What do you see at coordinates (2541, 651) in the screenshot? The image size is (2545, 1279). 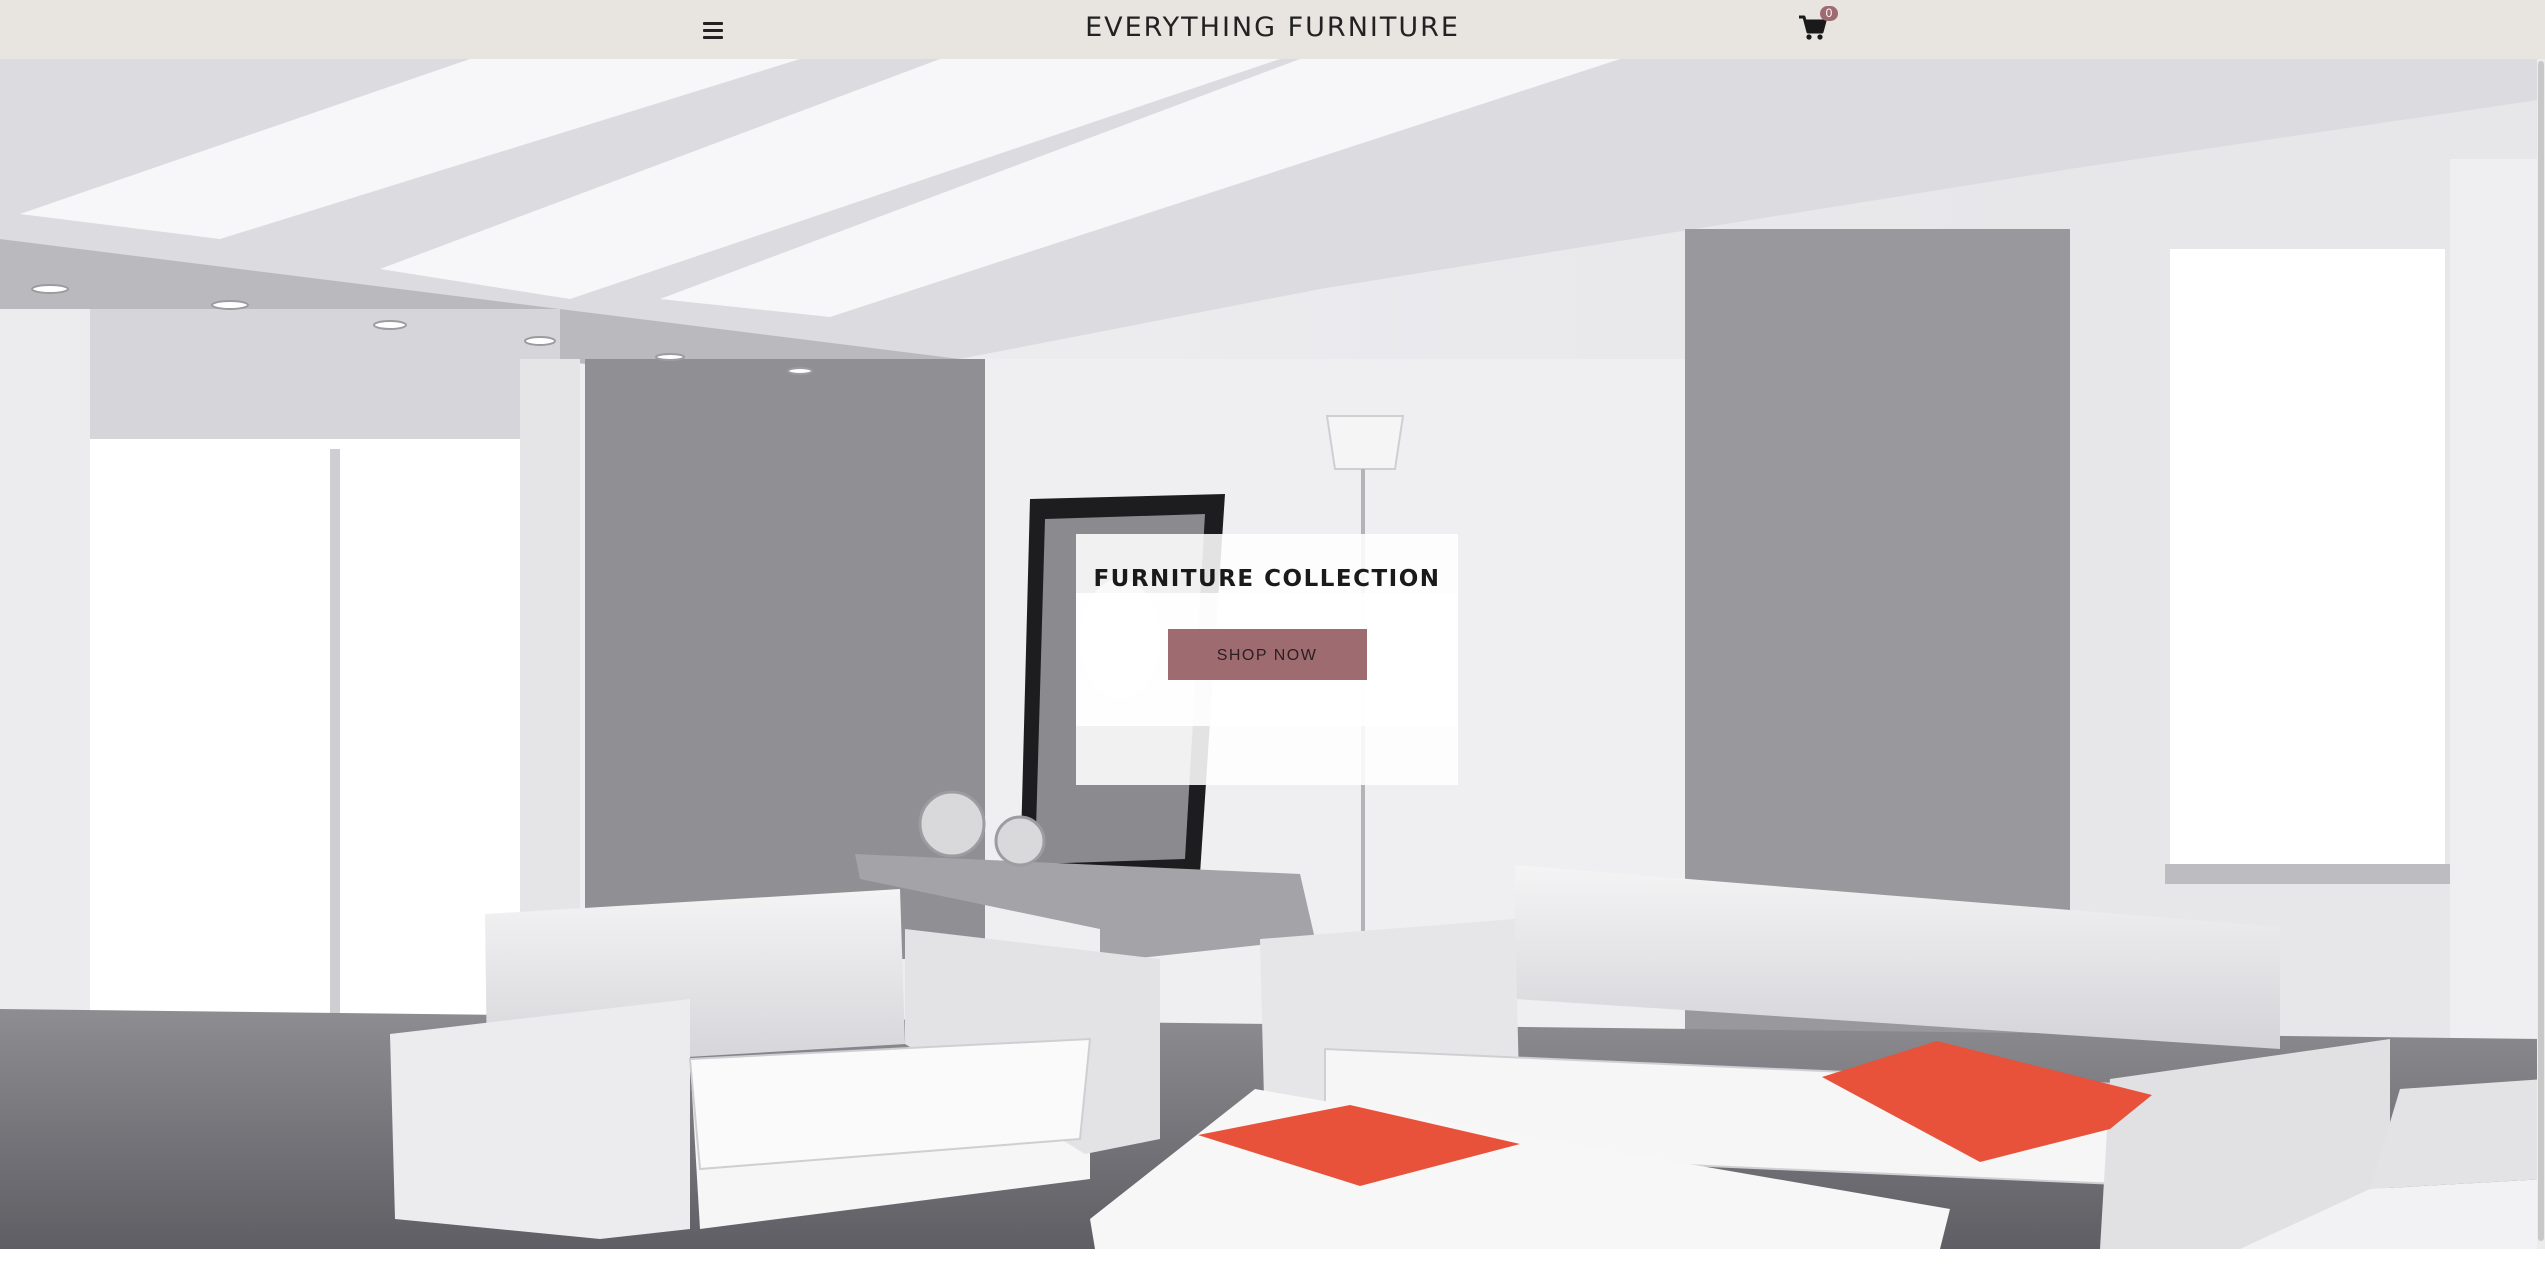 I see `scrollbar-thumb` at bounding box center [2541, 651].